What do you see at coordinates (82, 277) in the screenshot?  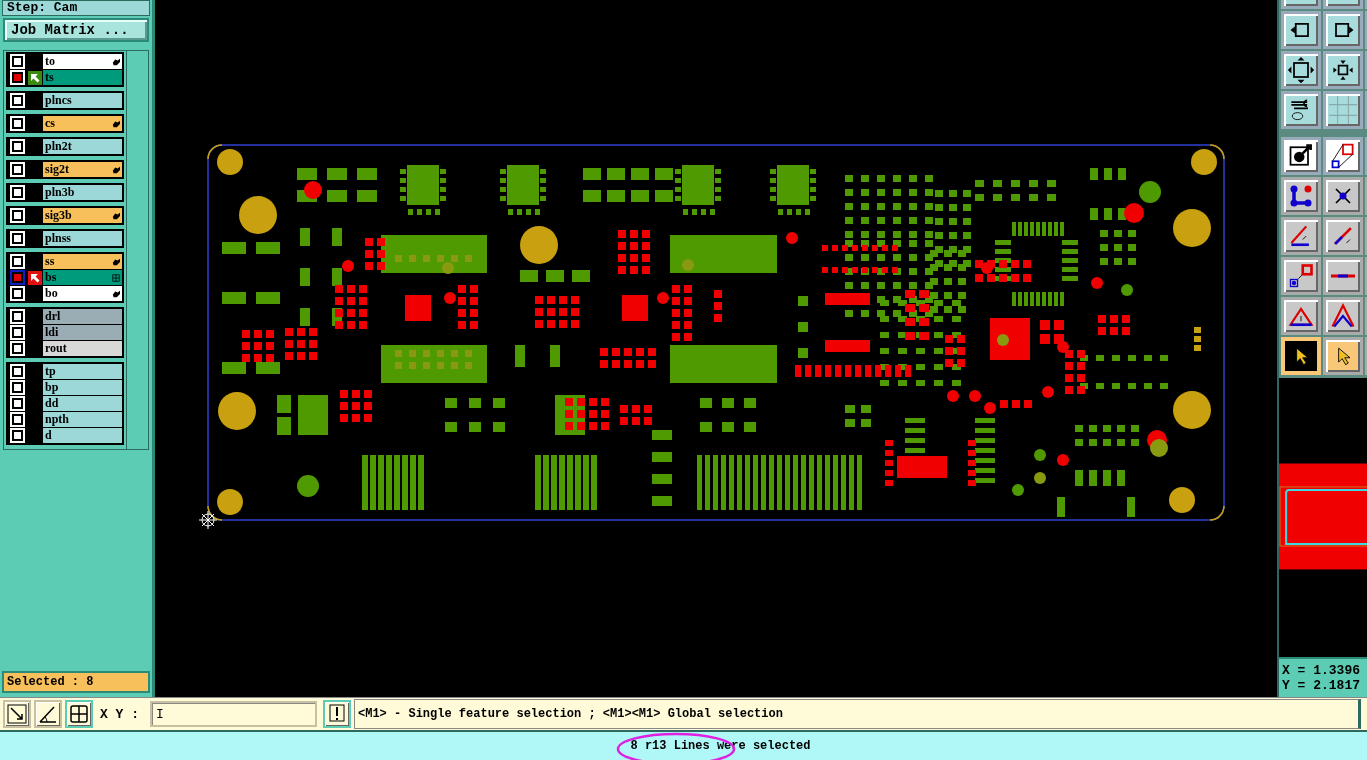 I see `layer-name: bs` at bounding box center [82, 277].